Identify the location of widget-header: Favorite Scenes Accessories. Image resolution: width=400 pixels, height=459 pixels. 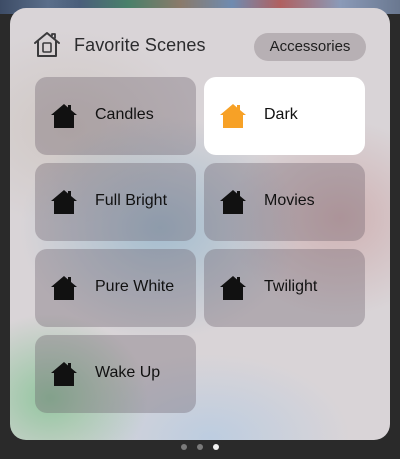
(200, 40).